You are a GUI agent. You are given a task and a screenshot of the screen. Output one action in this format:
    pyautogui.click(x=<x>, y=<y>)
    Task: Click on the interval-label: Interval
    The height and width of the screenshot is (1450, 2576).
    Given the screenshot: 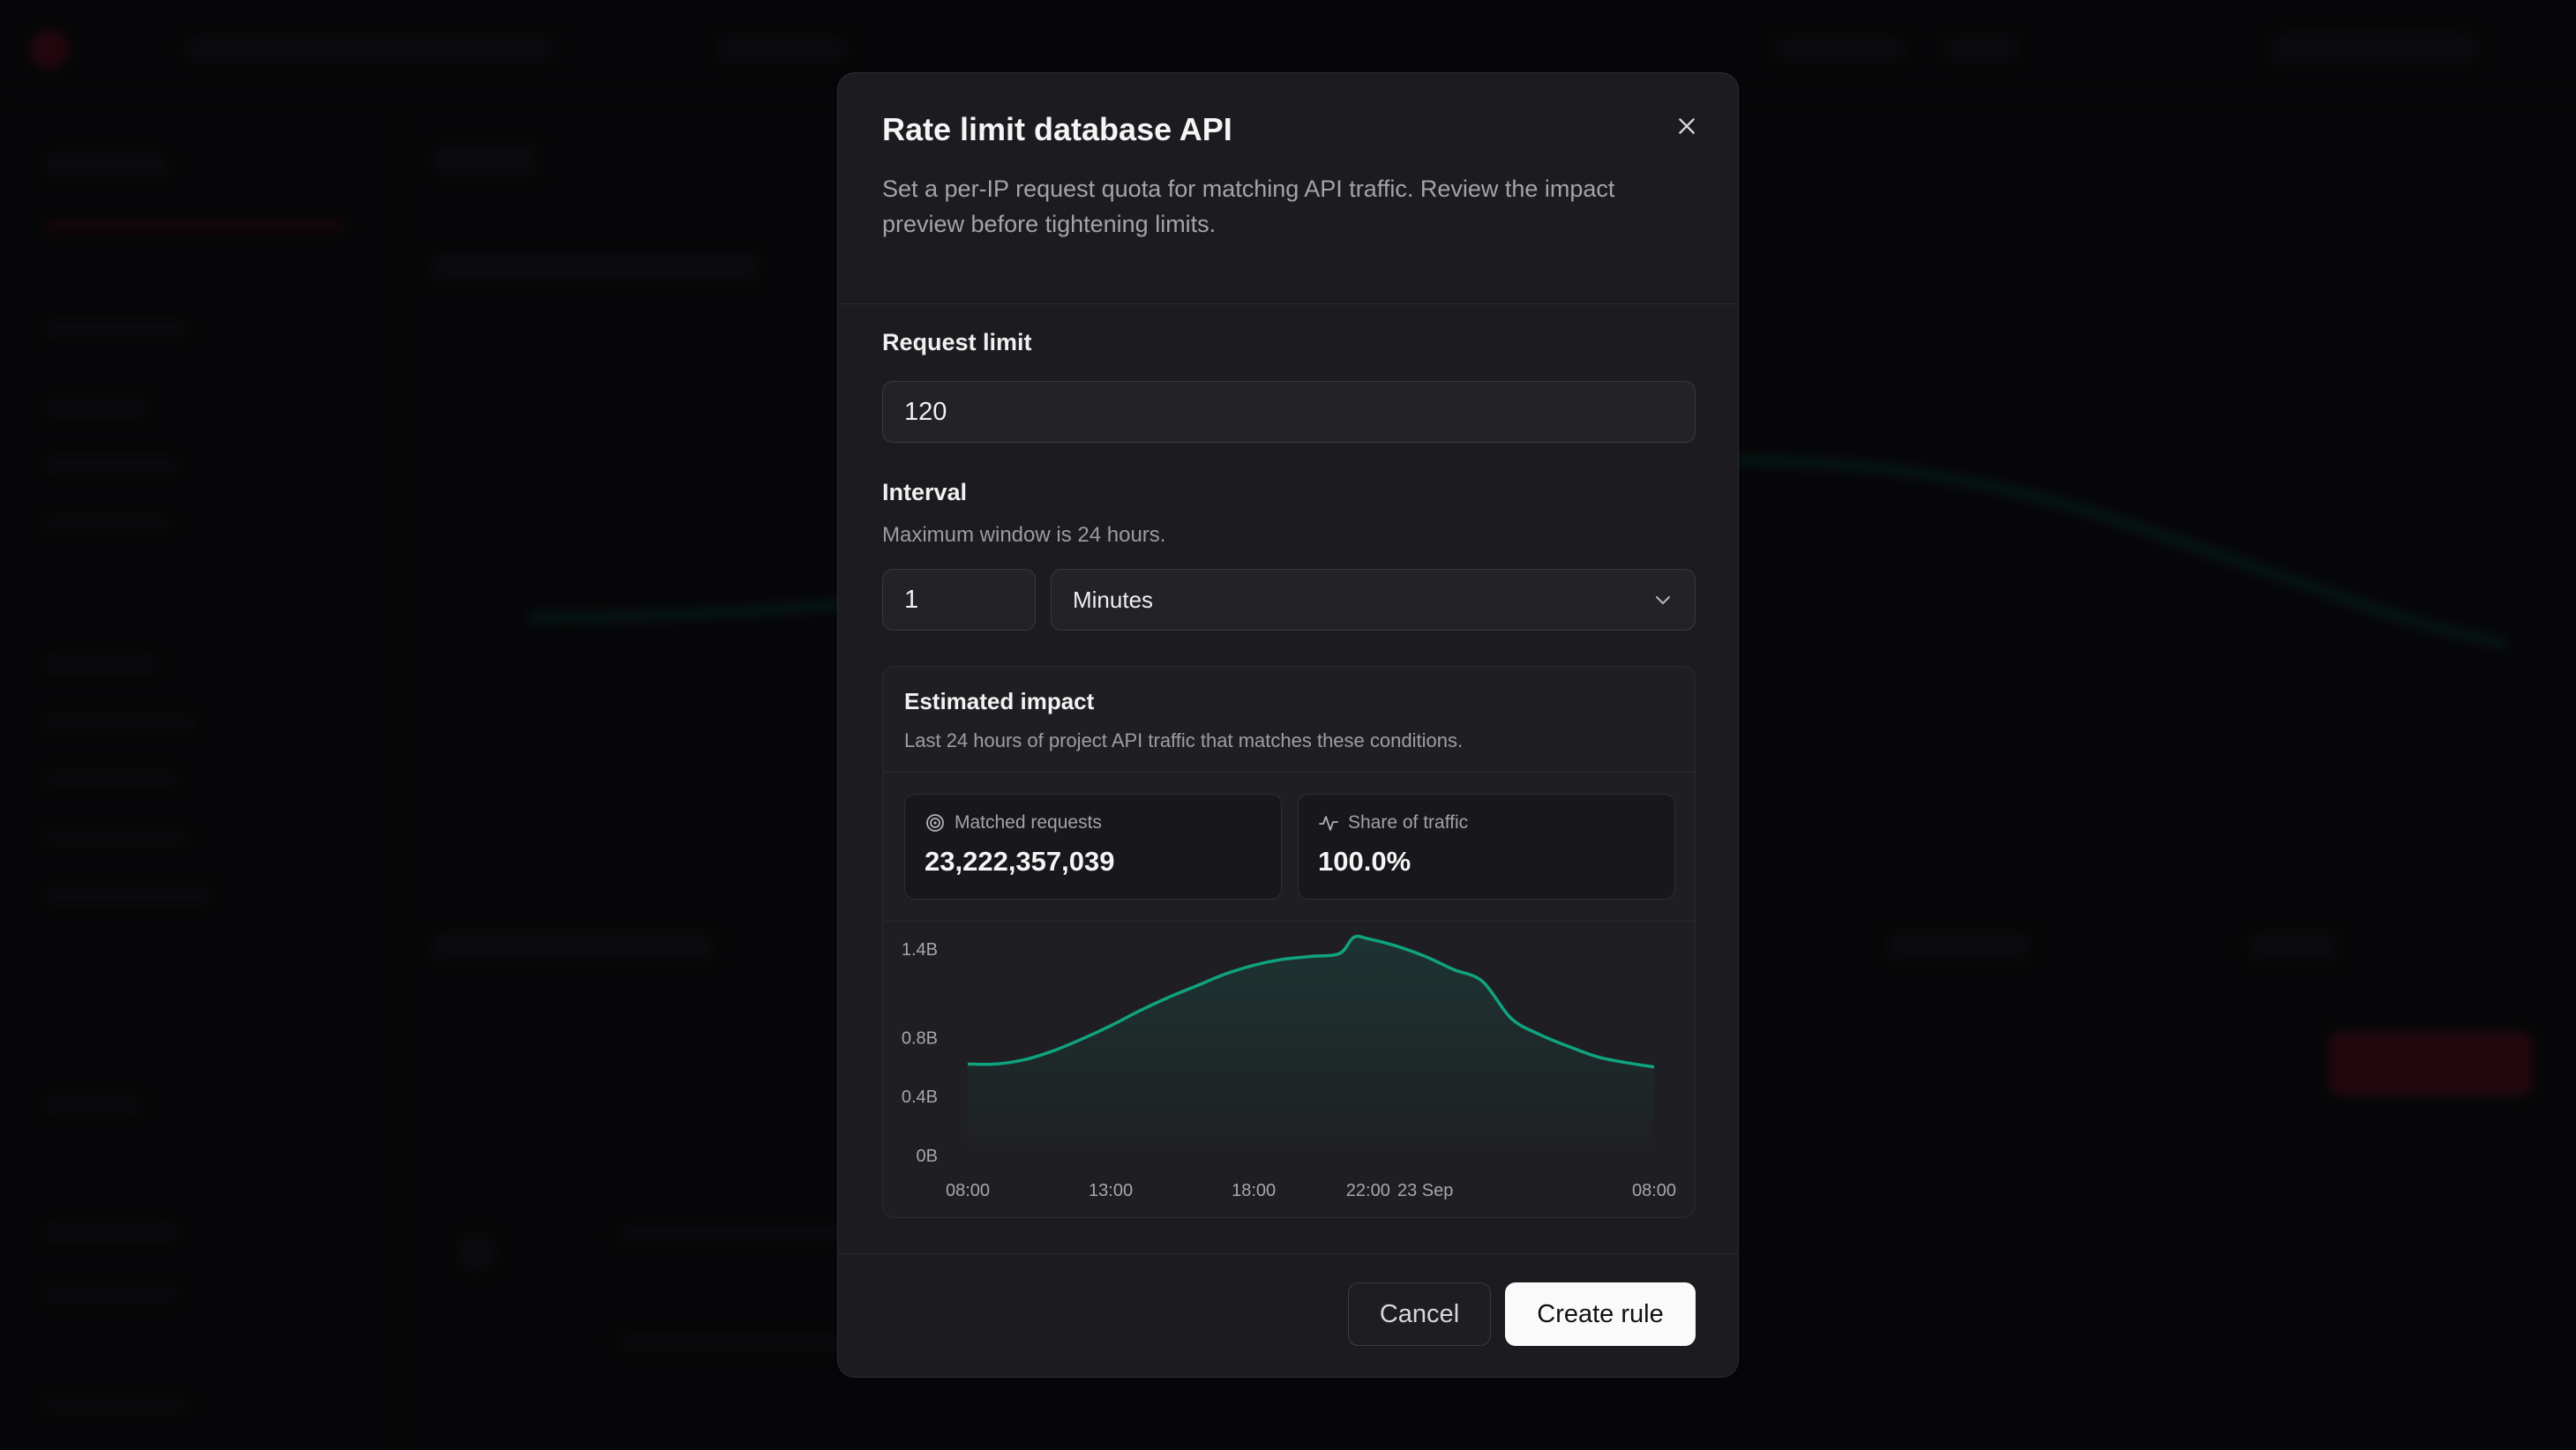 What is the action you would take?
    pyautogui.click(x=925, y=492)
    